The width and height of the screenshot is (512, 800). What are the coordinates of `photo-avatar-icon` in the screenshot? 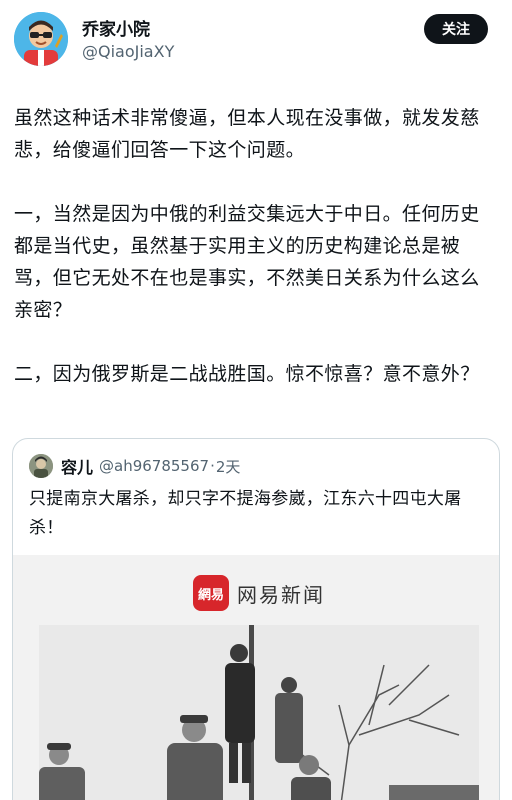 It's located at (41, 466).